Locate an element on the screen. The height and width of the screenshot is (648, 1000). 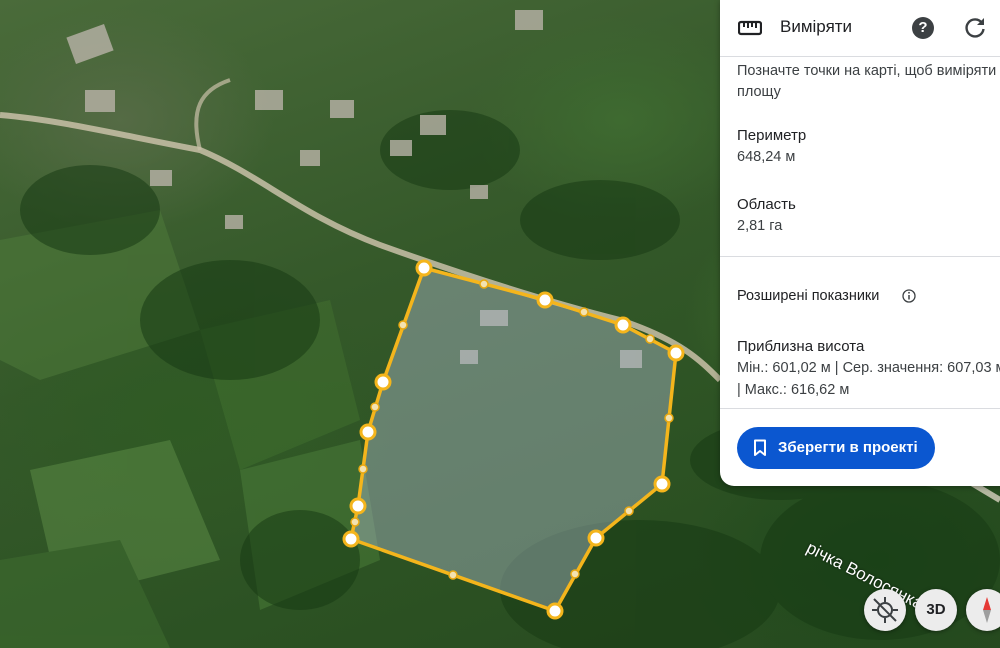
header-divider is located at coordinates (860, 56).